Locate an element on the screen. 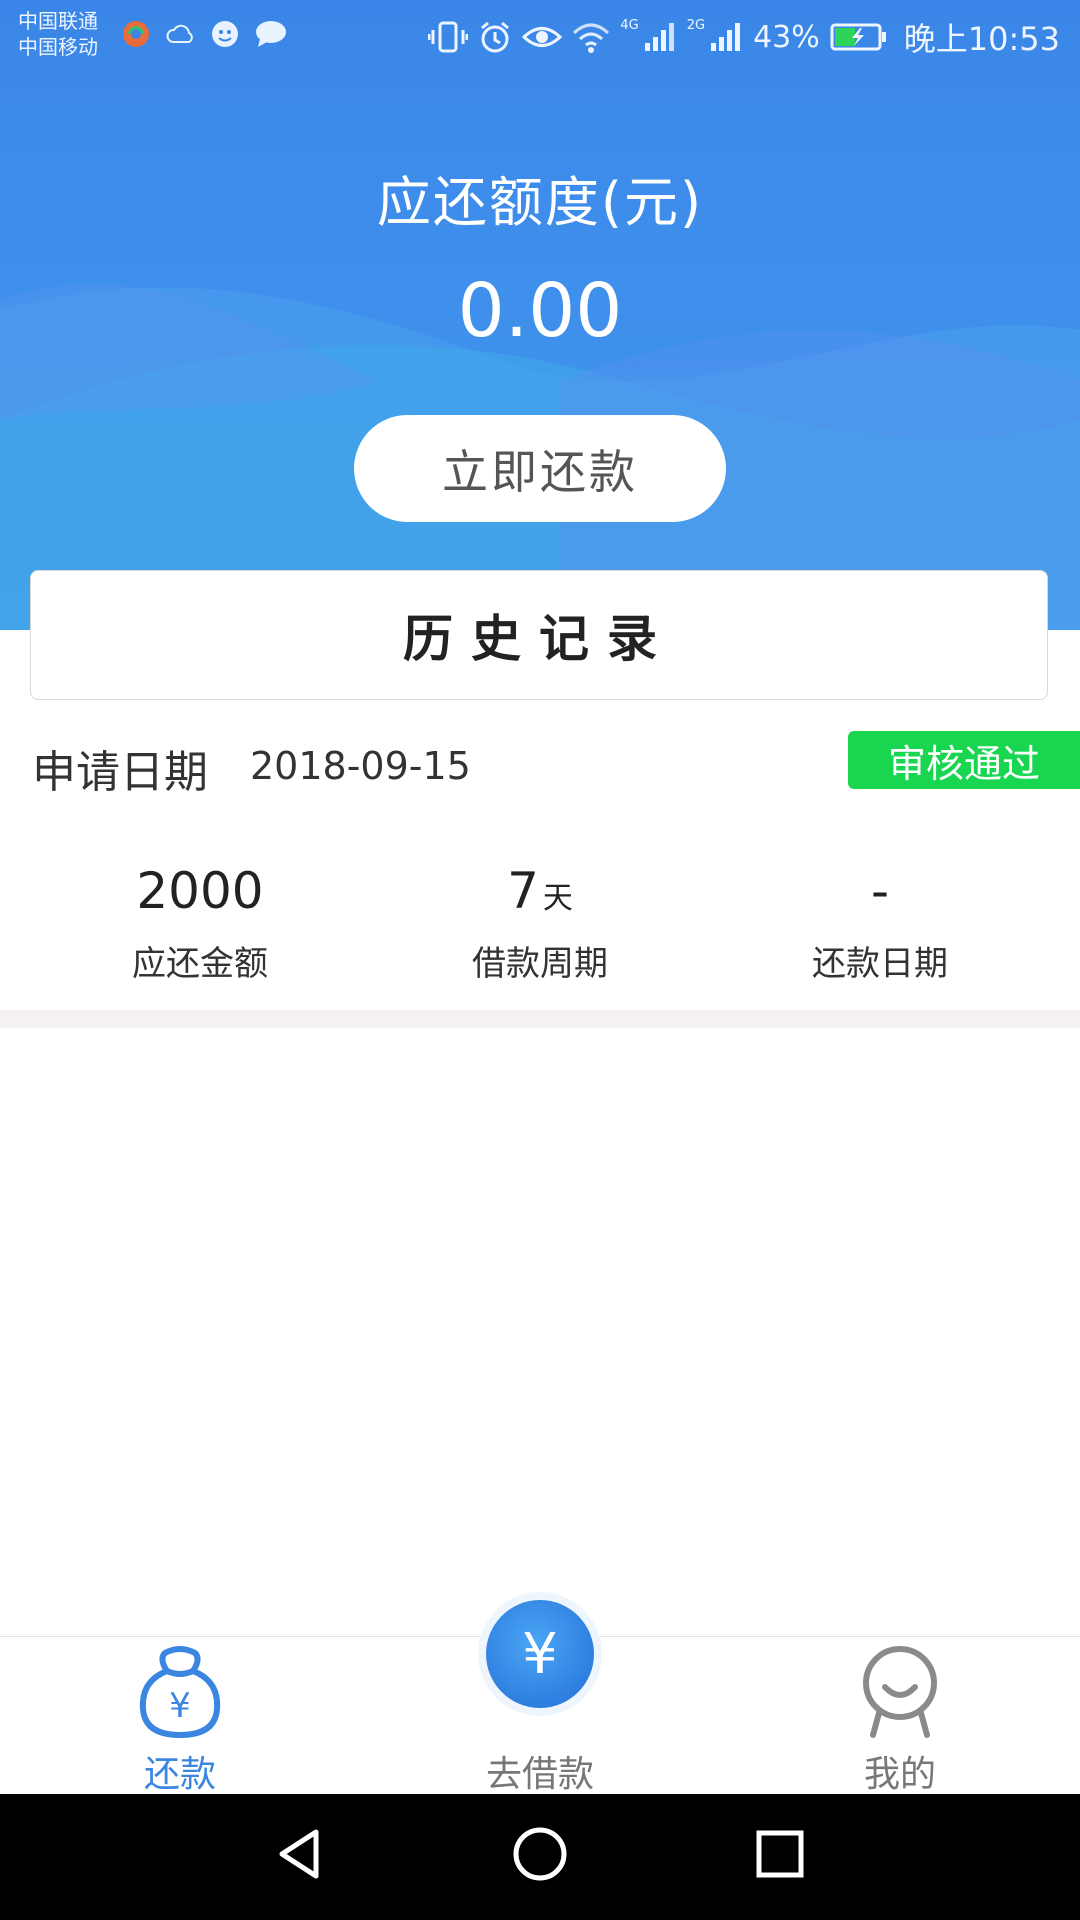 This screenshot has height=1920, width=1080. carrier-info: 中国联通 中国移动 is located at coordinates (58, 34).